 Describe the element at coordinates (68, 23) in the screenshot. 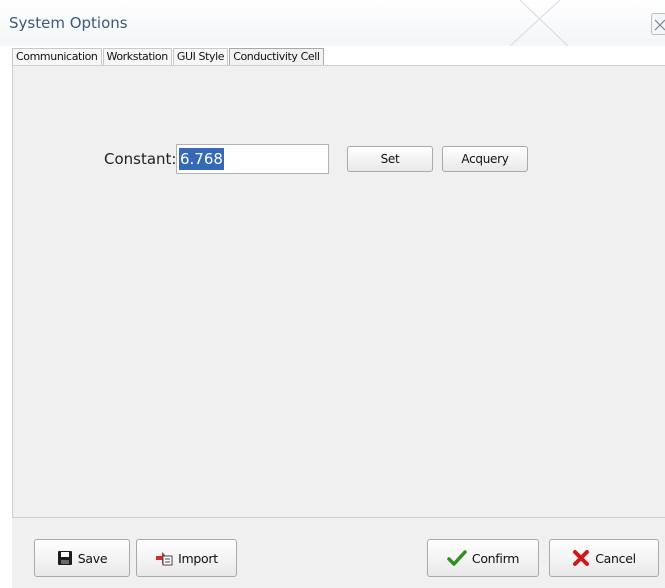

I see `window-title: System Options` at that location.